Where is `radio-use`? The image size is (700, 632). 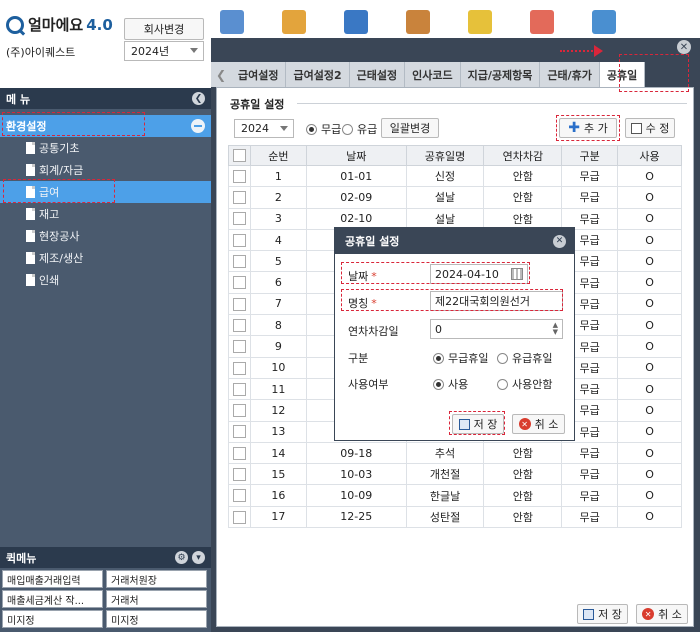 radio-use is located at coordinates (438, 384).